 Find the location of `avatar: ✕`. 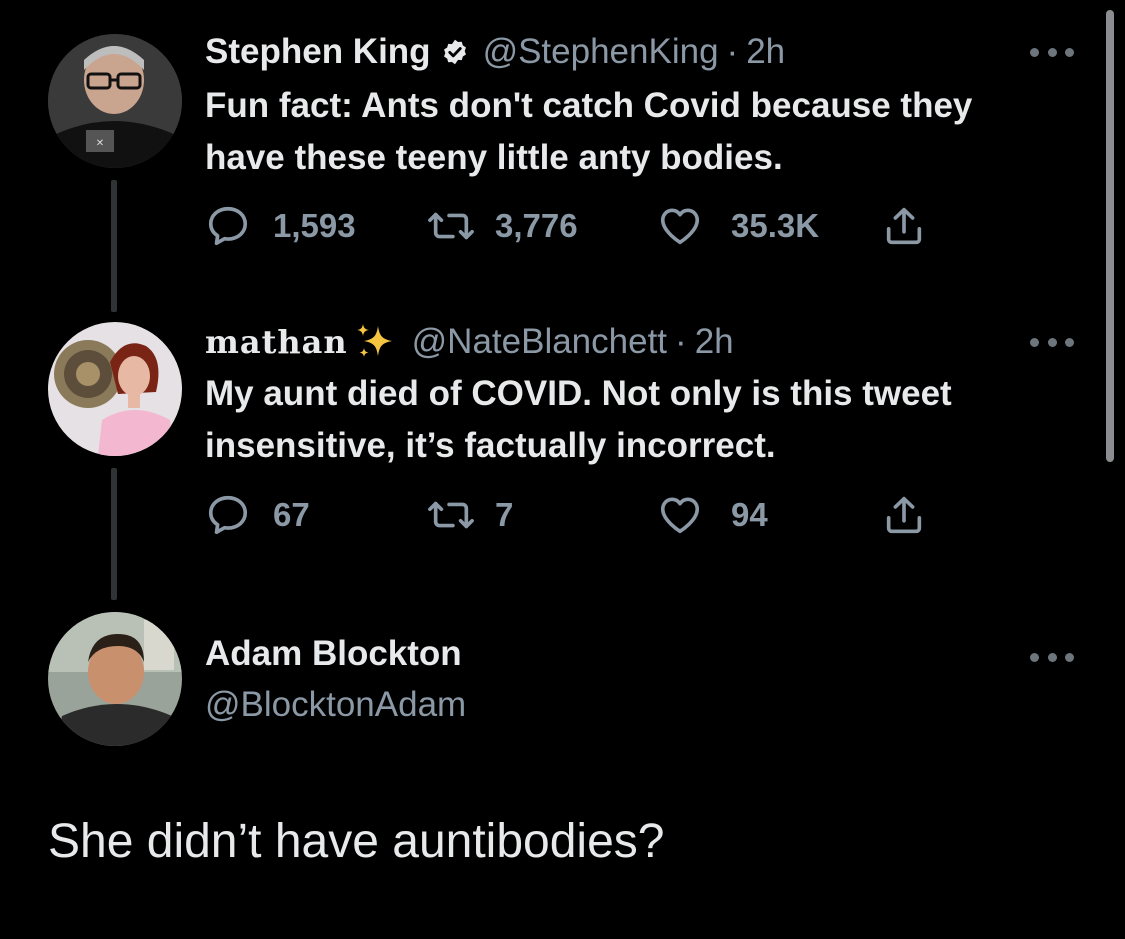

avatar: ✕ is located at coordinates (115, 101).